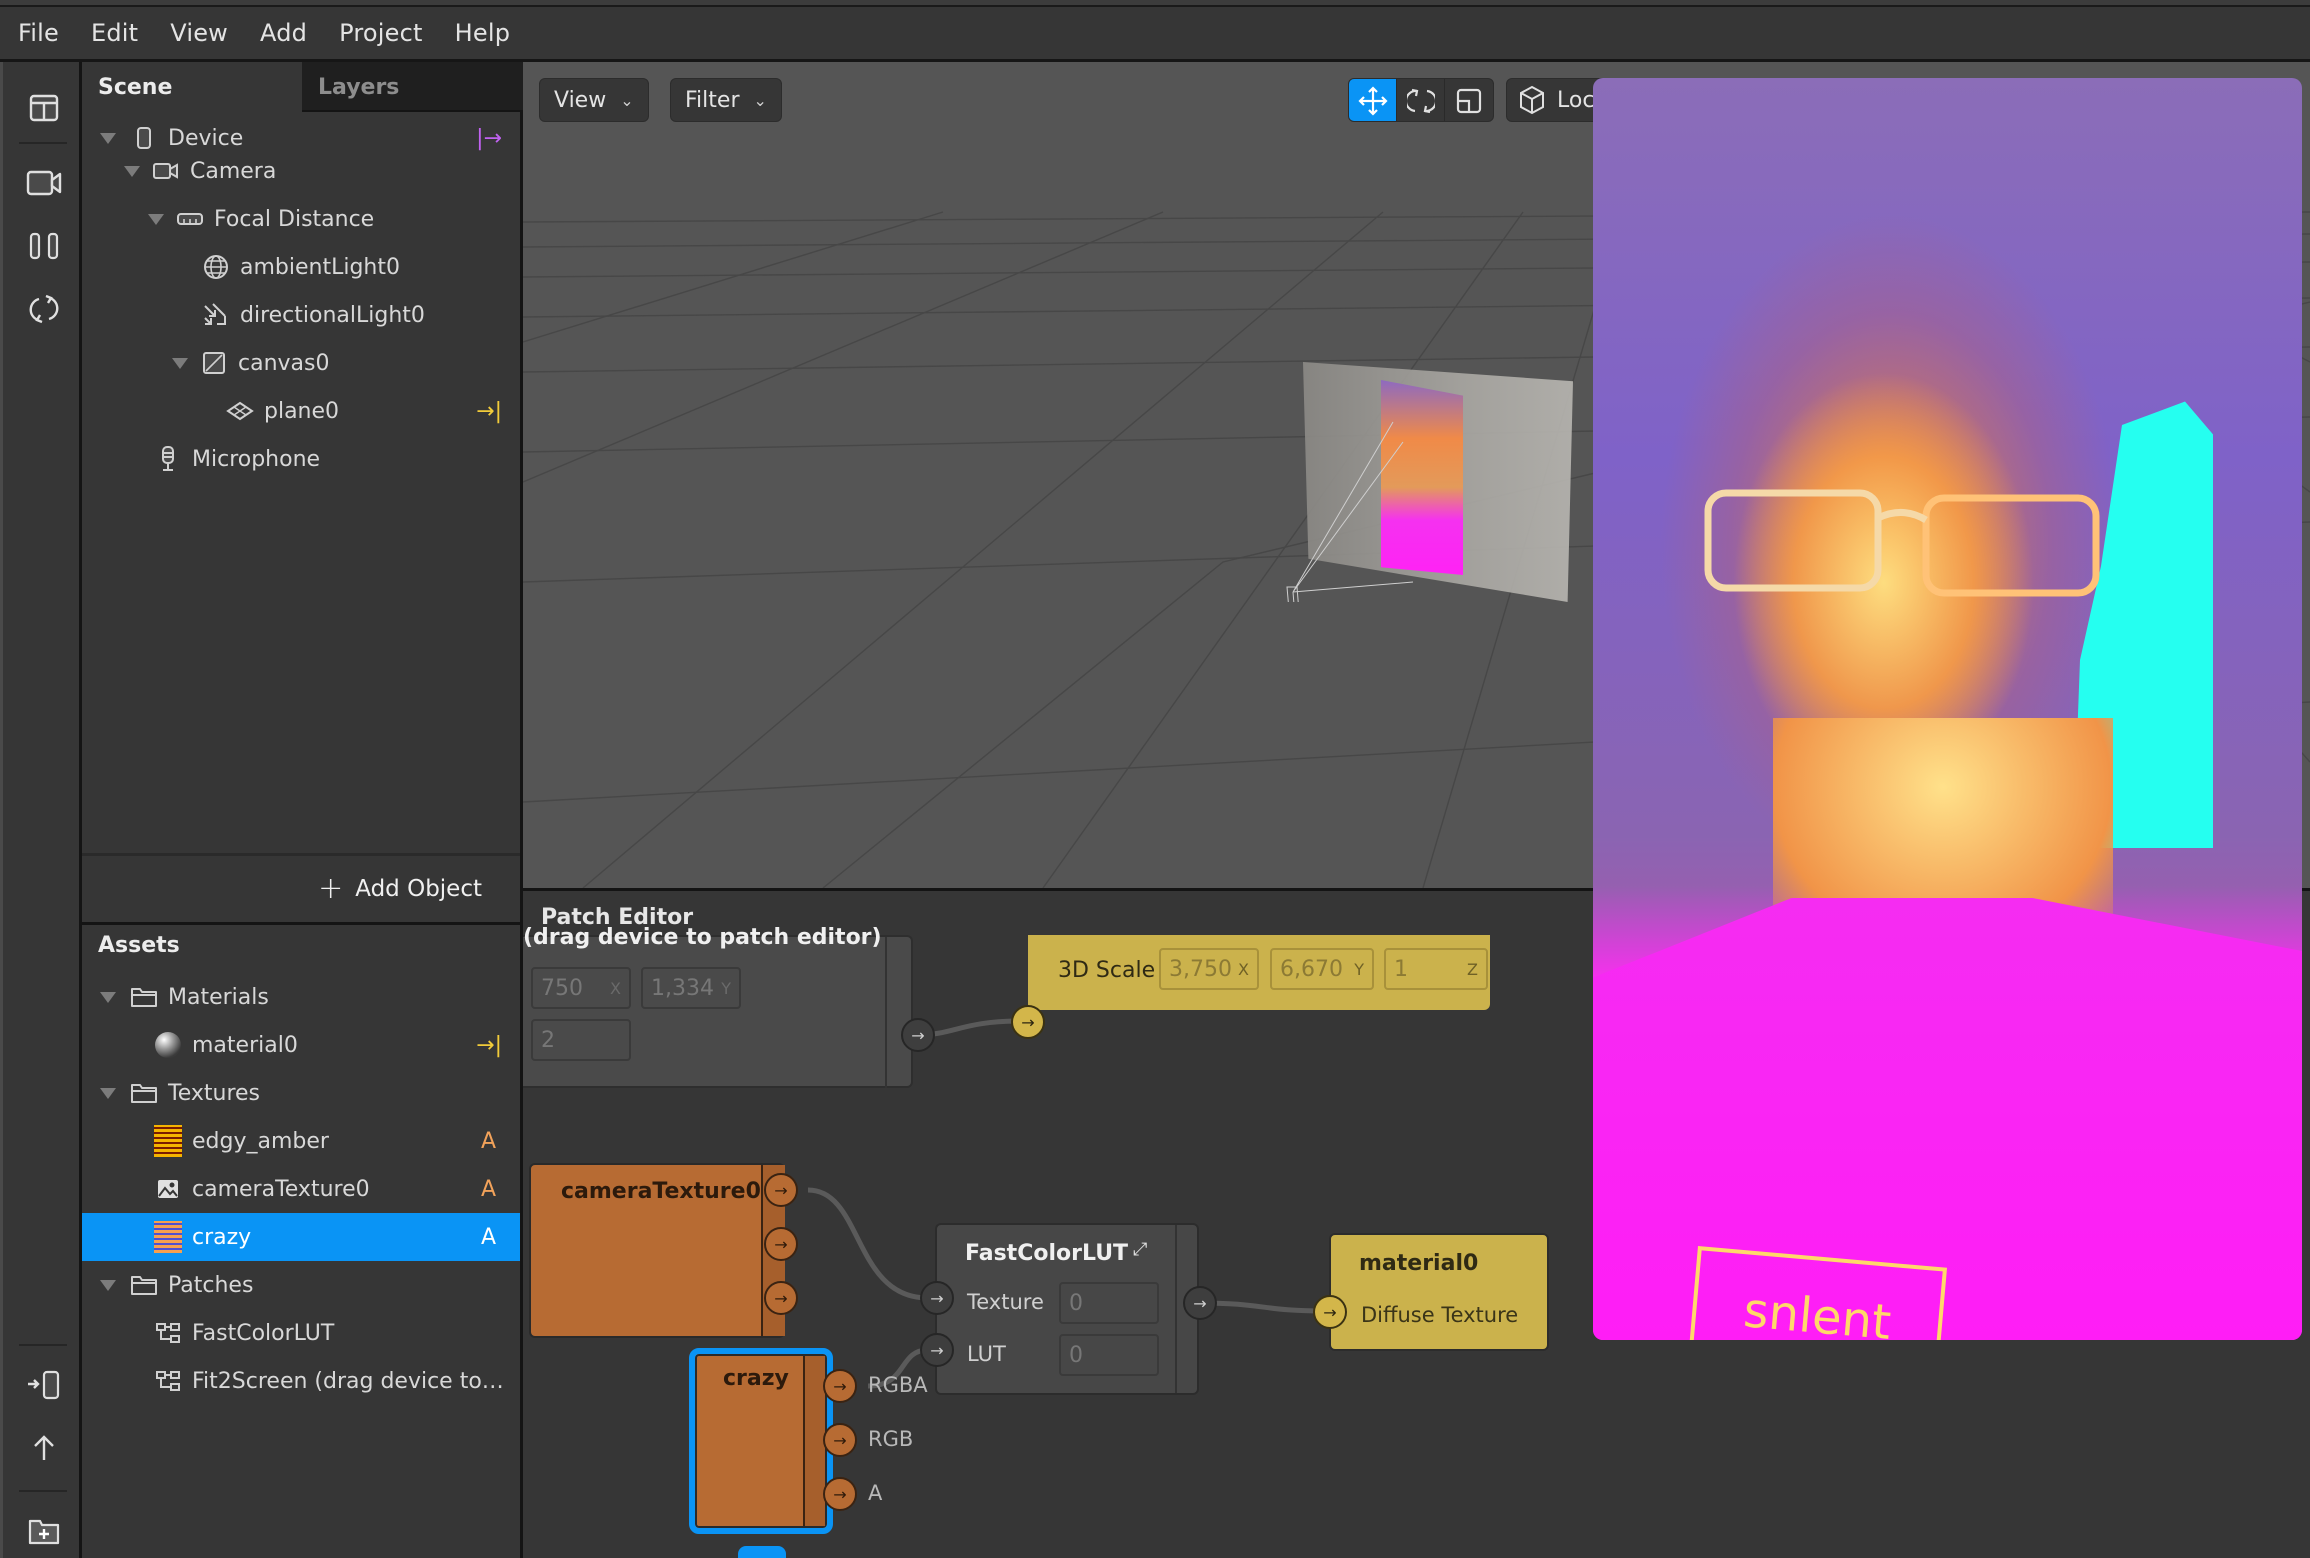  Describe the element at coordinates (216, 267) in the screenshot. I see `globe-icon` at that location.